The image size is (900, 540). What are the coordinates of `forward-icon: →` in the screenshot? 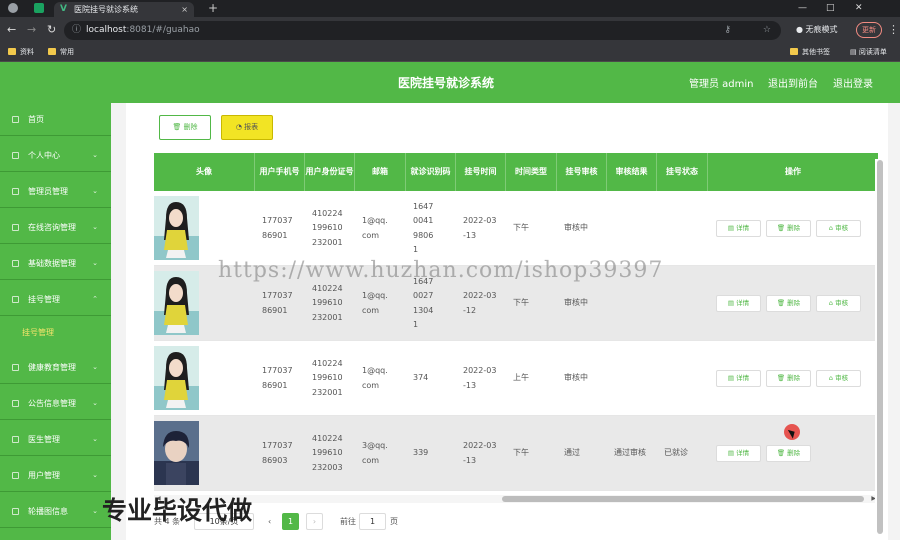 It's located at (31, 30).